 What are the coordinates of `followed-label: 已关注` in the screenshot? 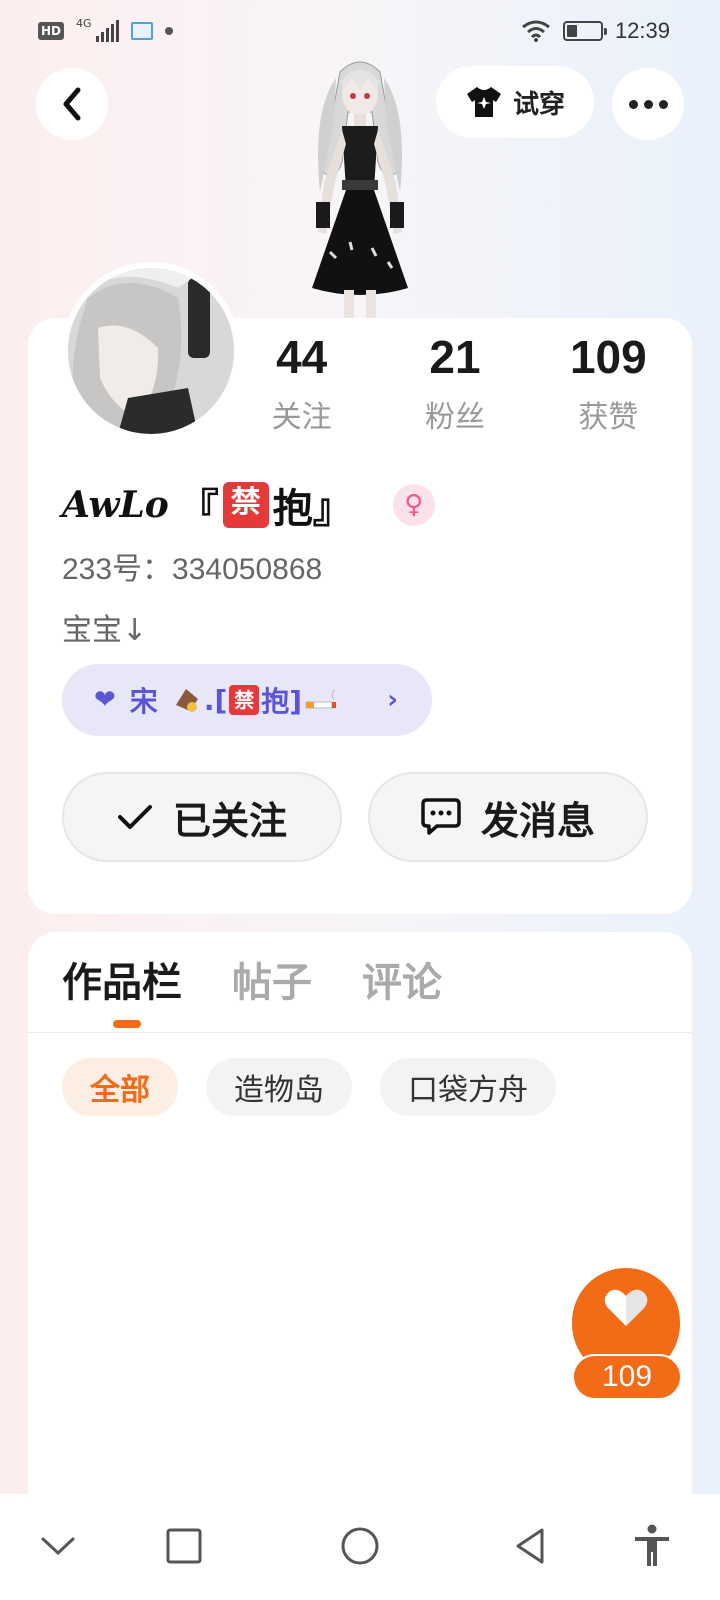 It's located at (229, 820).